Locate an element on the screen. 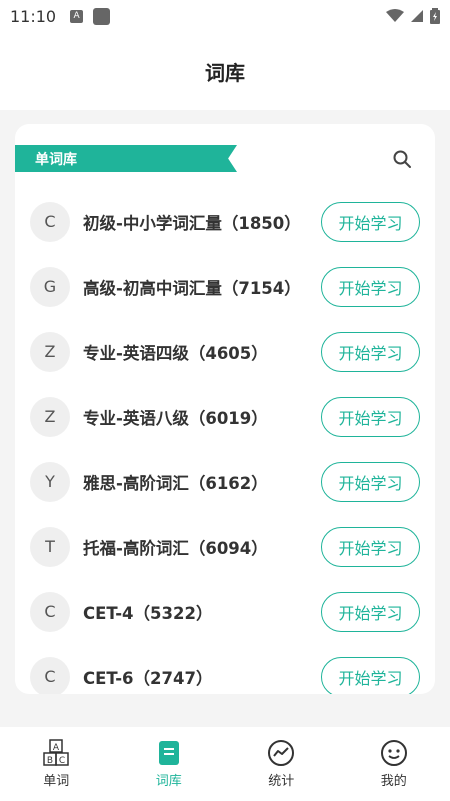  tab-stats: 统计 is located at coordinates (281, 764).